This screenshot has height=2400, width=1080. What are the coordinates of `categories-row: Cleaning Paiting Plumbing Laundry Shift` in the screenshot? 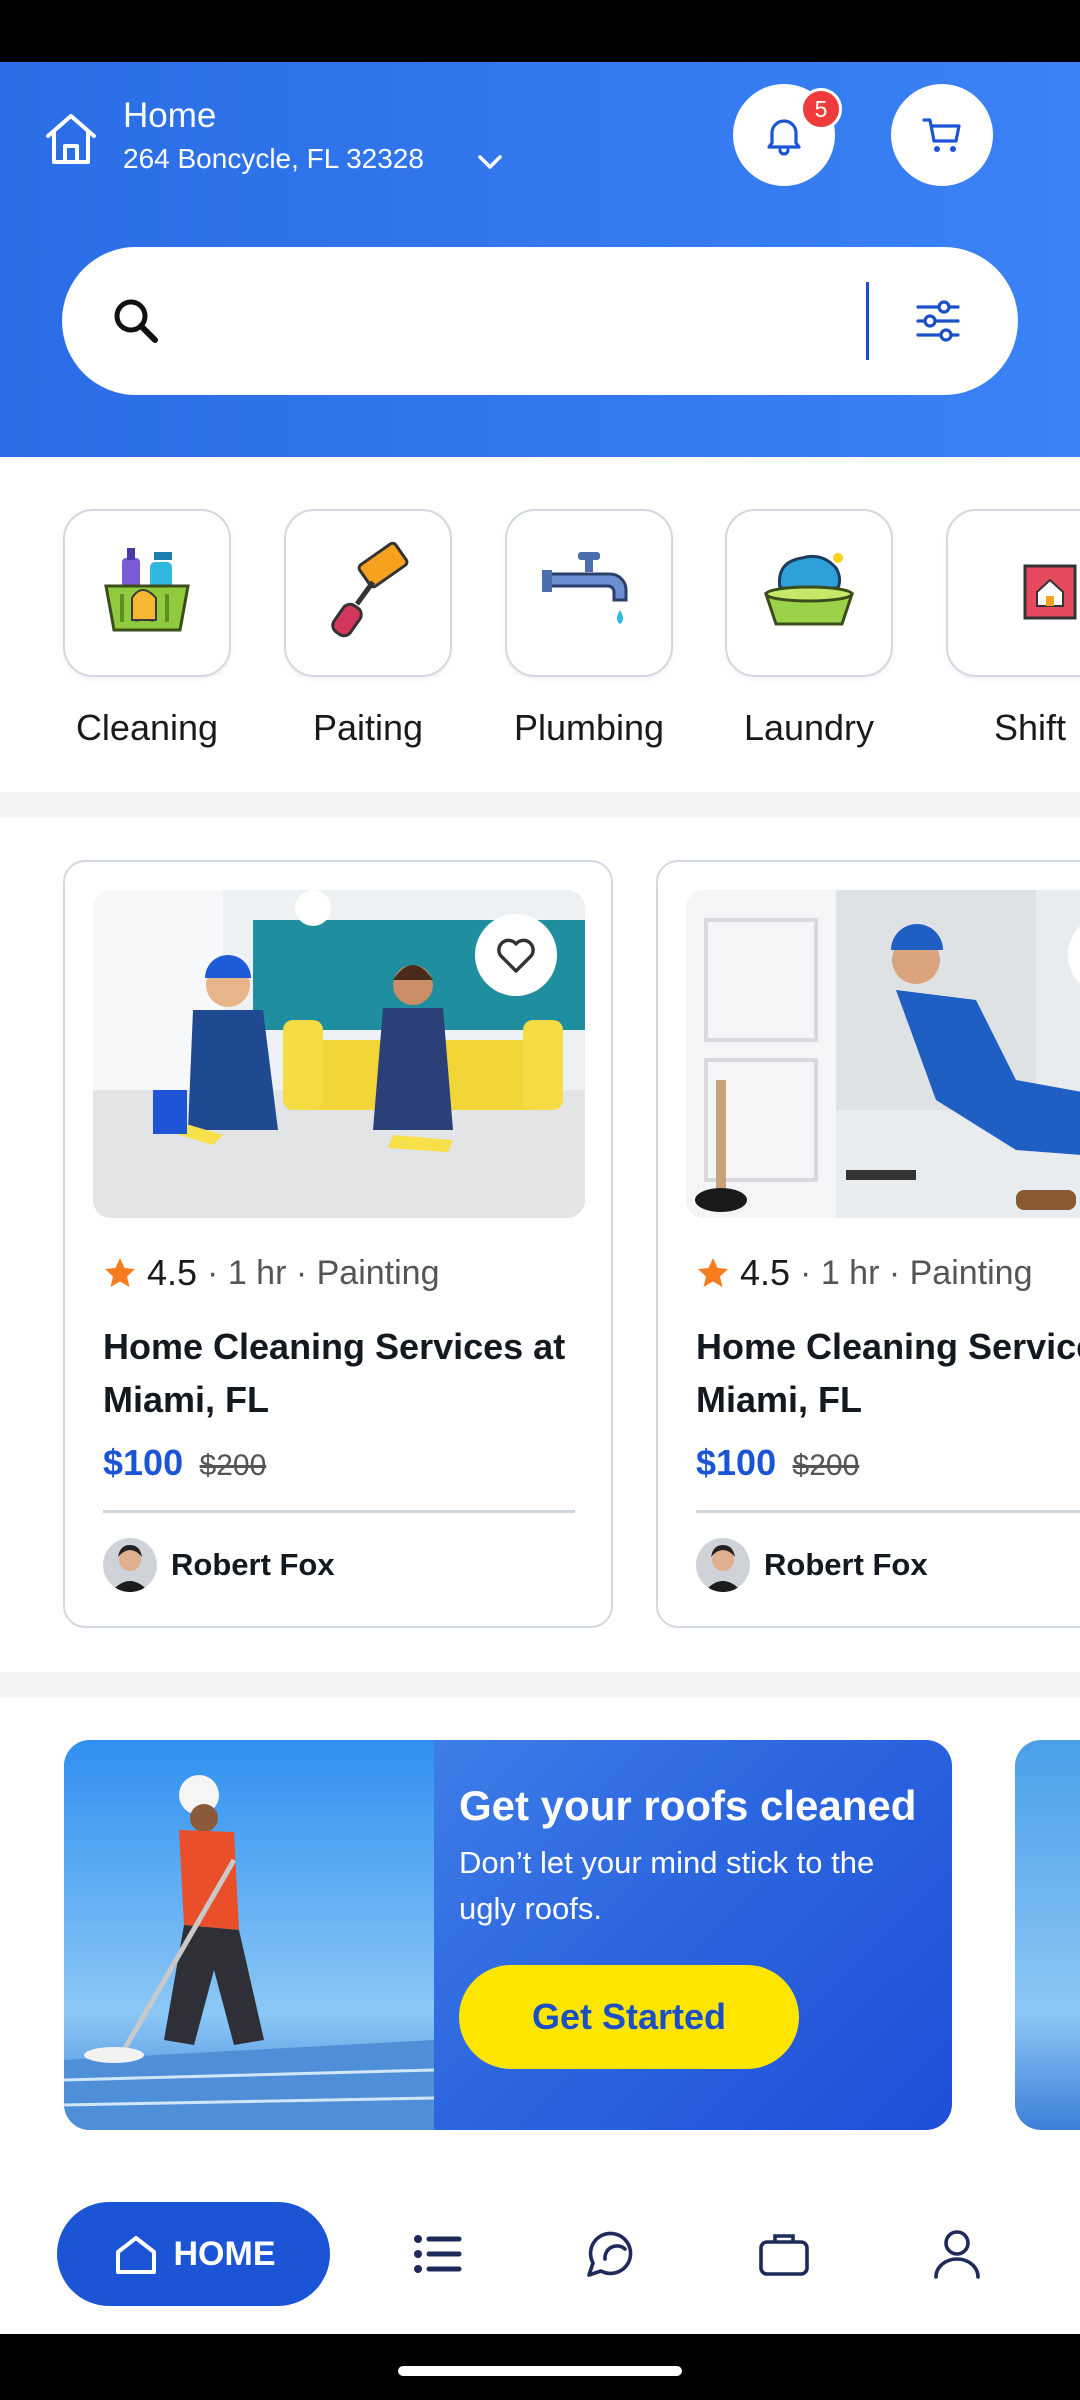 It's located at (540, 624).